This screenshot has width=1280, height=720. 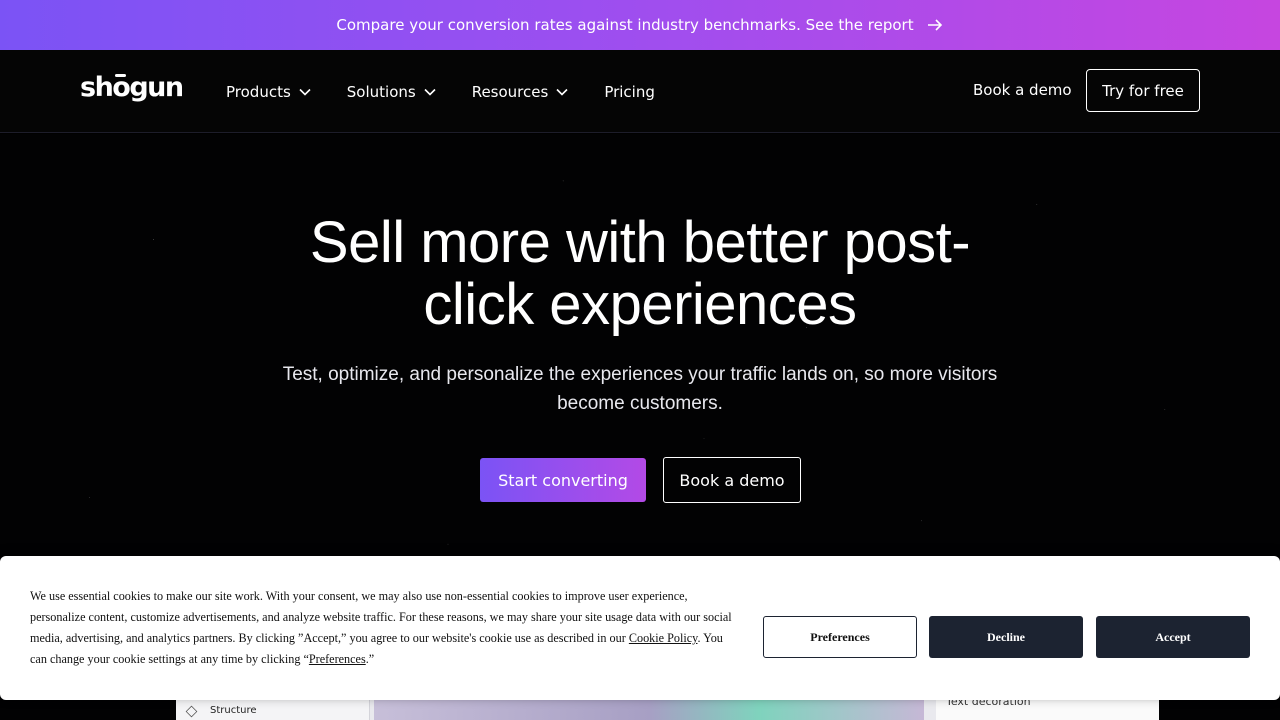 What do you see at coordinates (663, 638) in the screenshot?
I see `cookie-policy-link: Cookie Policy` at bounding box center [663, 638].